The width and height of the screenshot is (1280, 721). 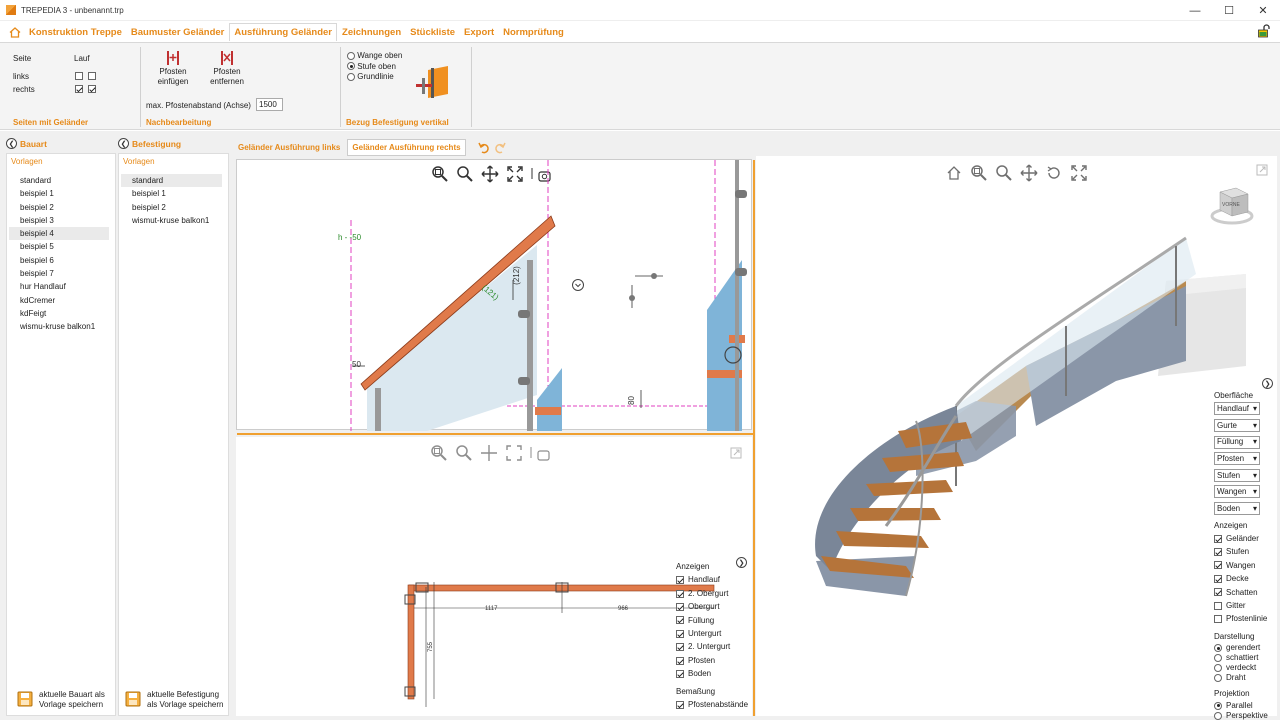 What do you see at coordinates (59, 234) in the screenshot?
I see `list-item: beispiel 4` at bounding box center [59, 234].